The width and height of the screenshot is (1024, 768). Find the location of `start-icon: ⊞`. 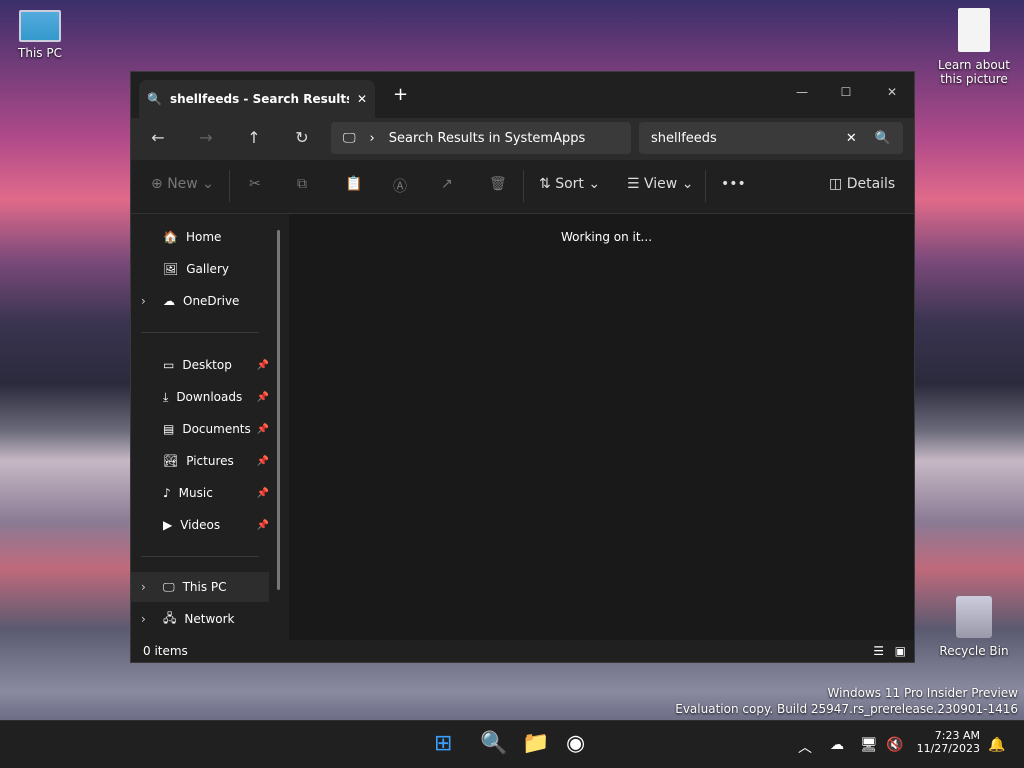

start-icon: ⊞ is located at coordinates (443, 743).